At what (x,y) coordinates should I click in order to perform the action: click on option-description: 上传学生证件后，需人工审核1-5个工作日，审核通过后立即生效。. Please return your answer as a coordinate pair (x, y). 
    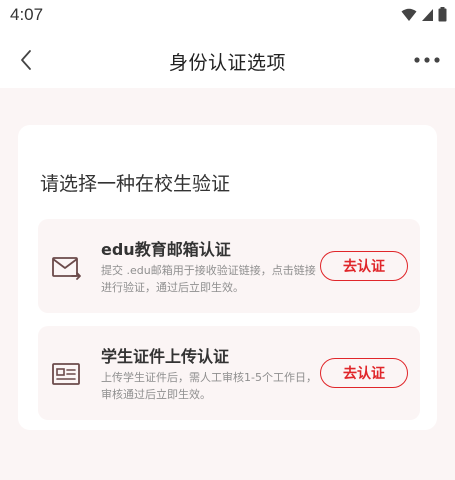
    Looking at the image, I should click on (209, 386).